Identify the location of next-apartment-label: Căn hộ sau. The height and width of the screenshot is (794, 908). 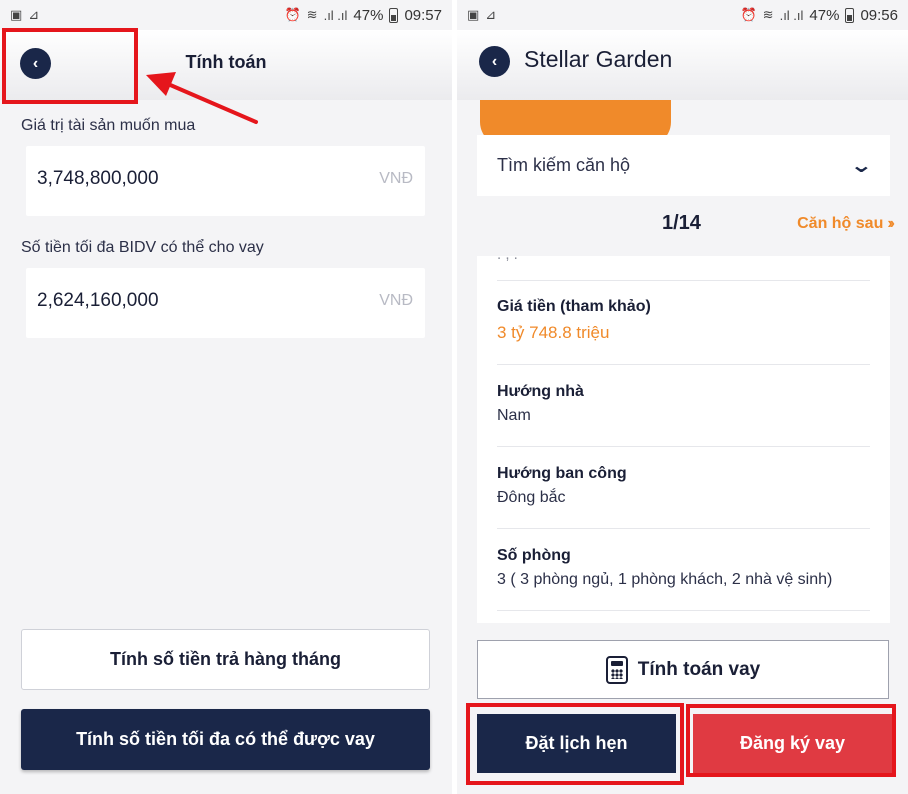
(840, 223).